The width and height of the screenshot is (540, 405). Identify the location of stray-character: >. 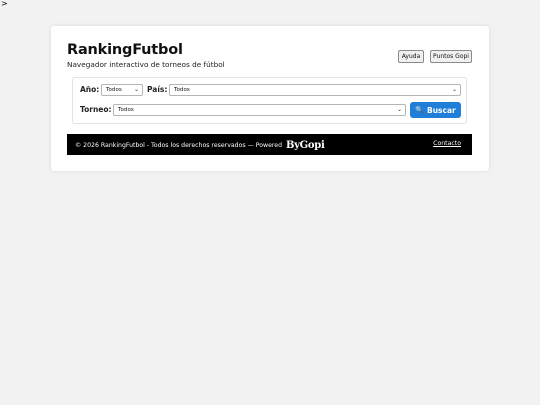
(4, 4).